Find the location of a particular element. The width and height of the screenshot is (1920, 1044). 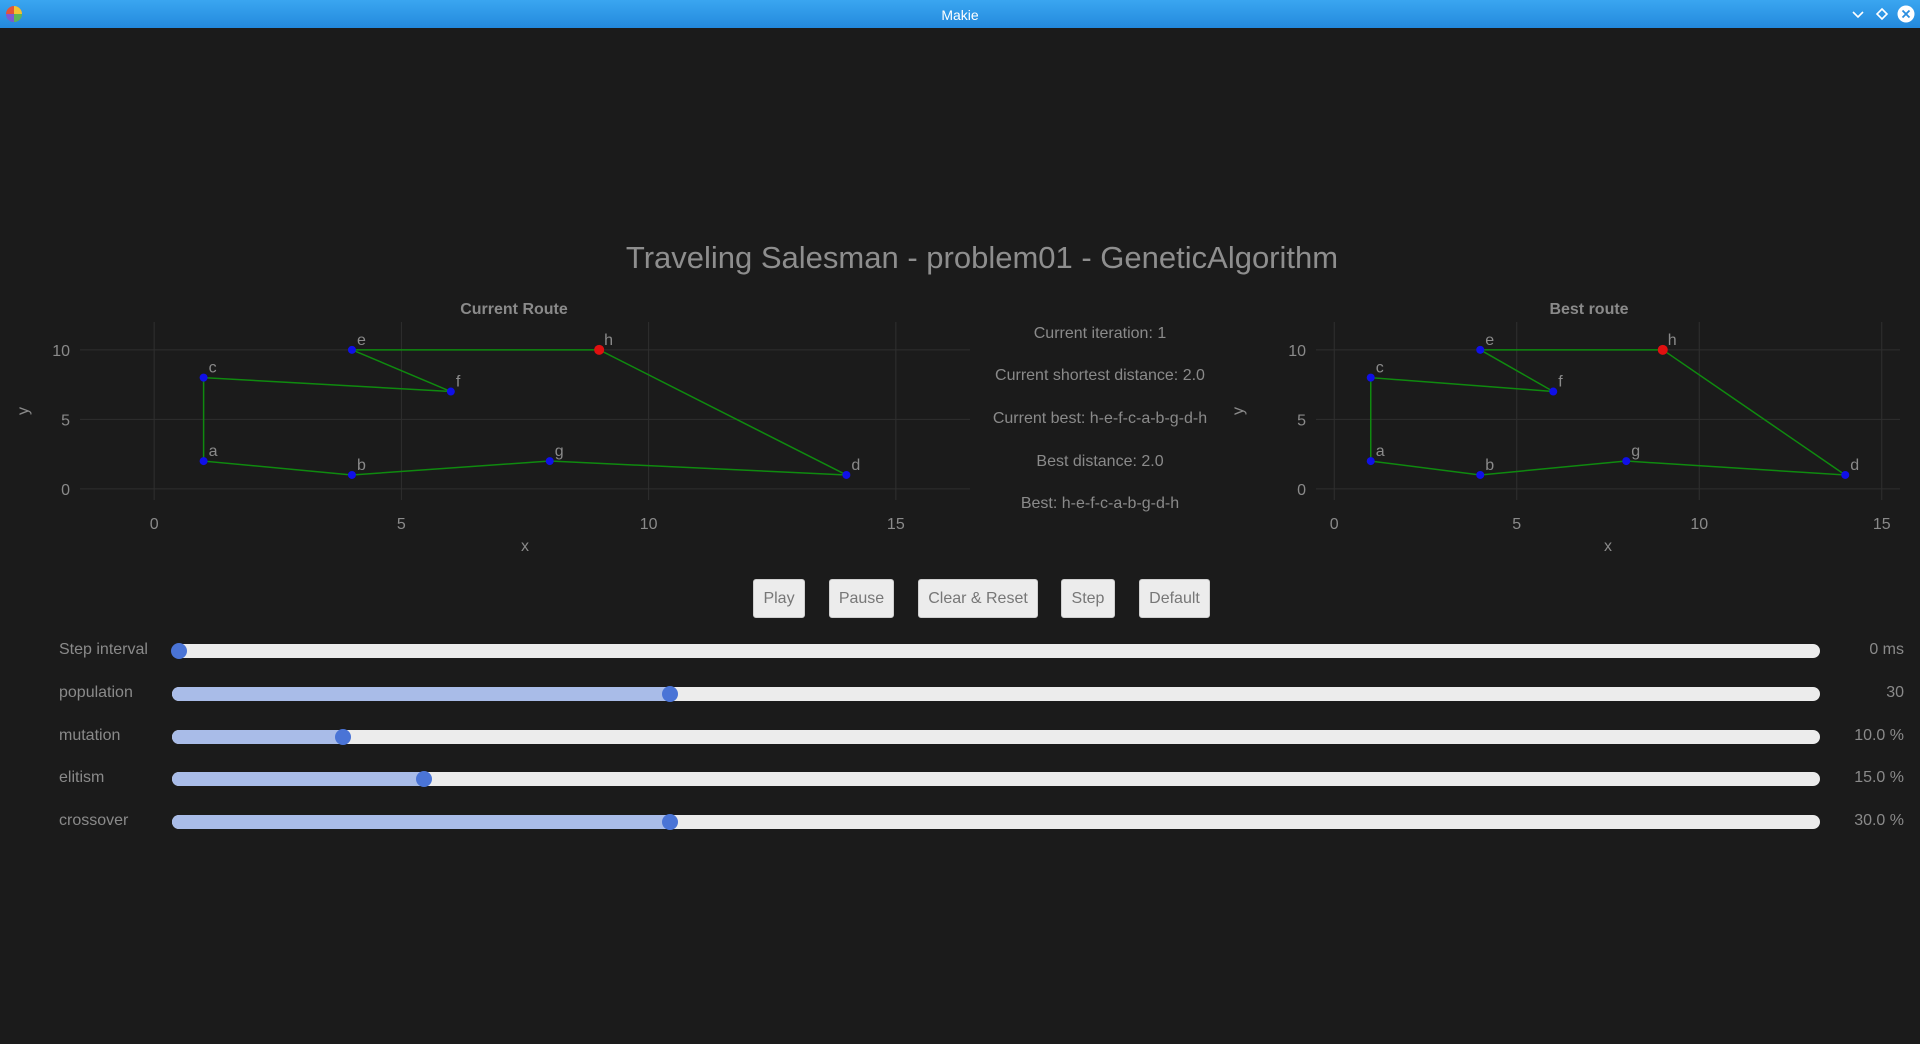

step-interval-value: 0 ms is located at coordinates (1886, 649).